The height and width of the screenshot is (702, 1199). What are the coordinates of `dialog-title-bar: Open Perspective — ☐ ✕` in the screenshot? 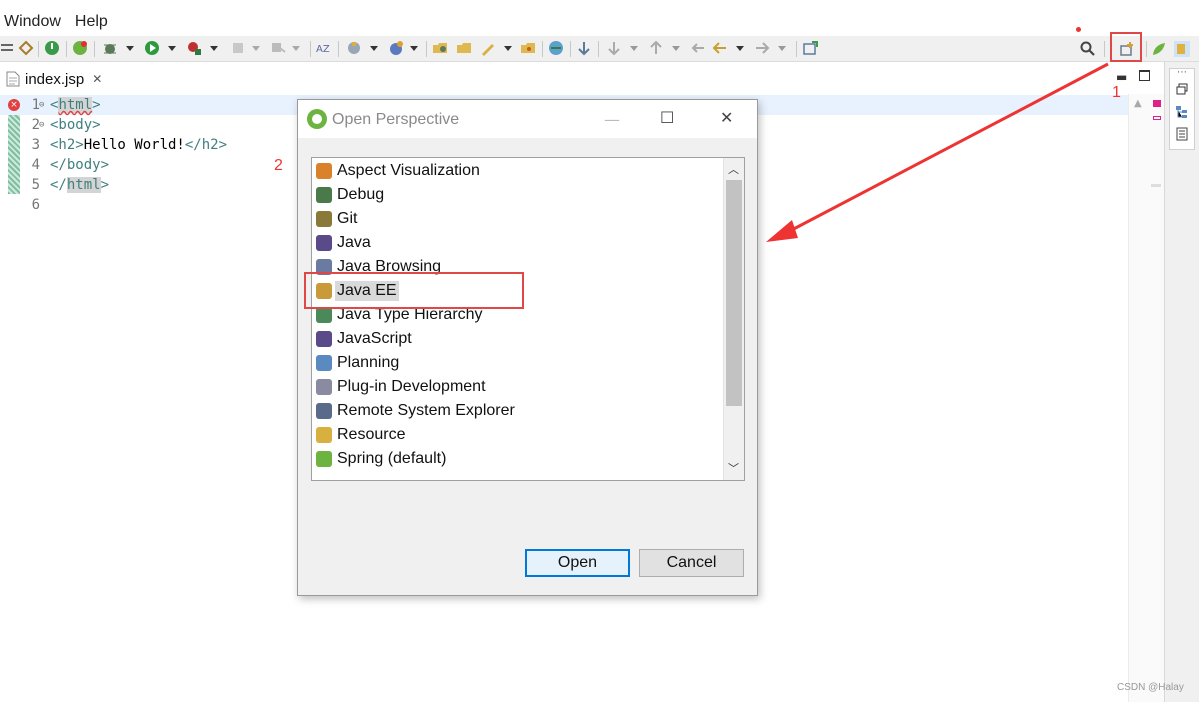 It's located at (527, 119).